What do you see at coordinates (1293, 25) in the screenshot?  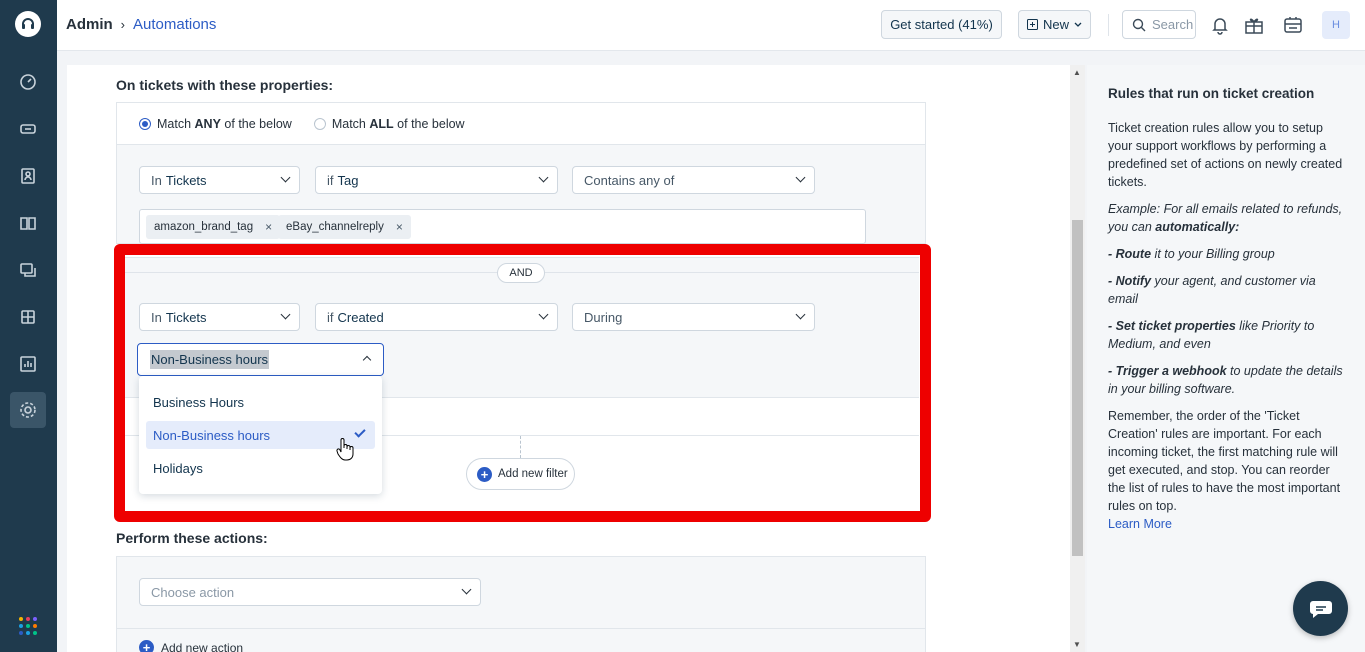 I see `apps-icon` at bounding box center [1293, 25].